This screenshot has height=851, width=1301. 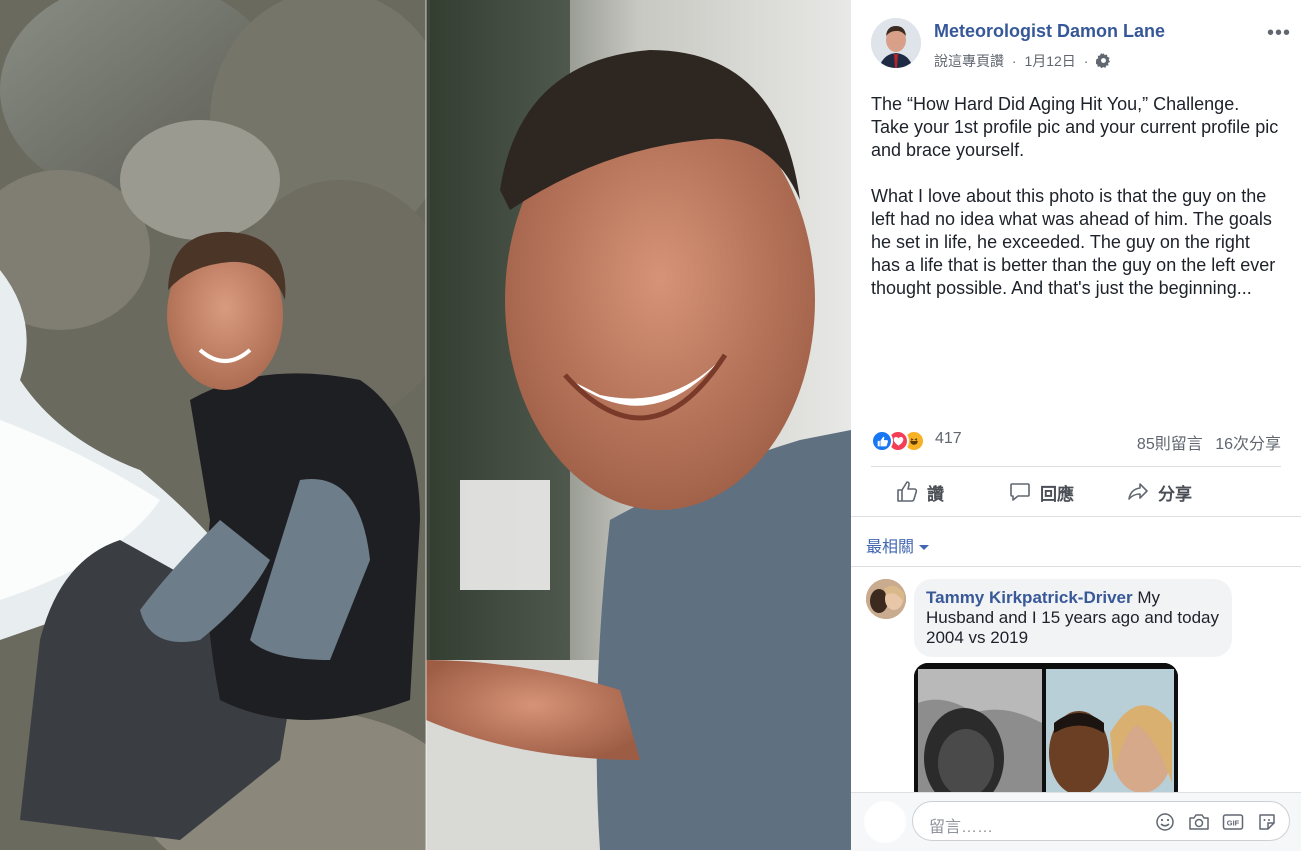 I want to click on like-icon, so click(x=882, y=441).